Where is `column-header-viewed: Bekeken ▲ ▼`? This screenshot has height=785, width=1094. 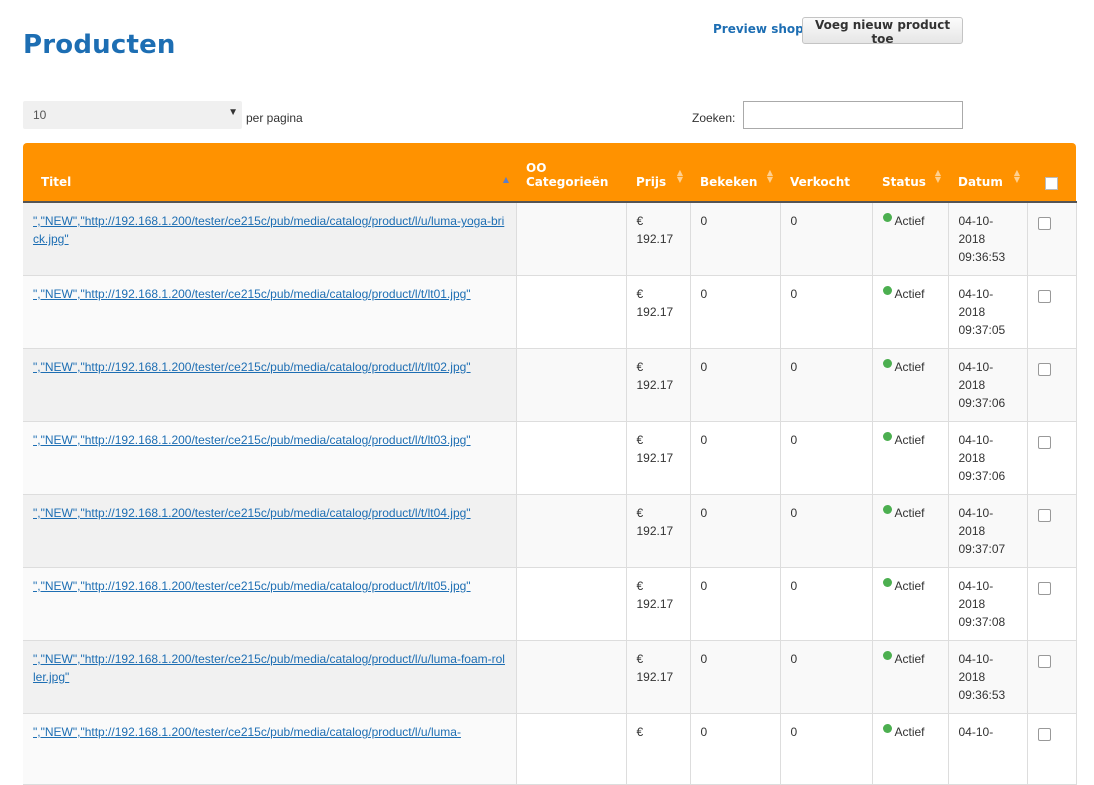
column-header-viewed: Bekeken ▲ ▼ is located at coordinates (735, 173).